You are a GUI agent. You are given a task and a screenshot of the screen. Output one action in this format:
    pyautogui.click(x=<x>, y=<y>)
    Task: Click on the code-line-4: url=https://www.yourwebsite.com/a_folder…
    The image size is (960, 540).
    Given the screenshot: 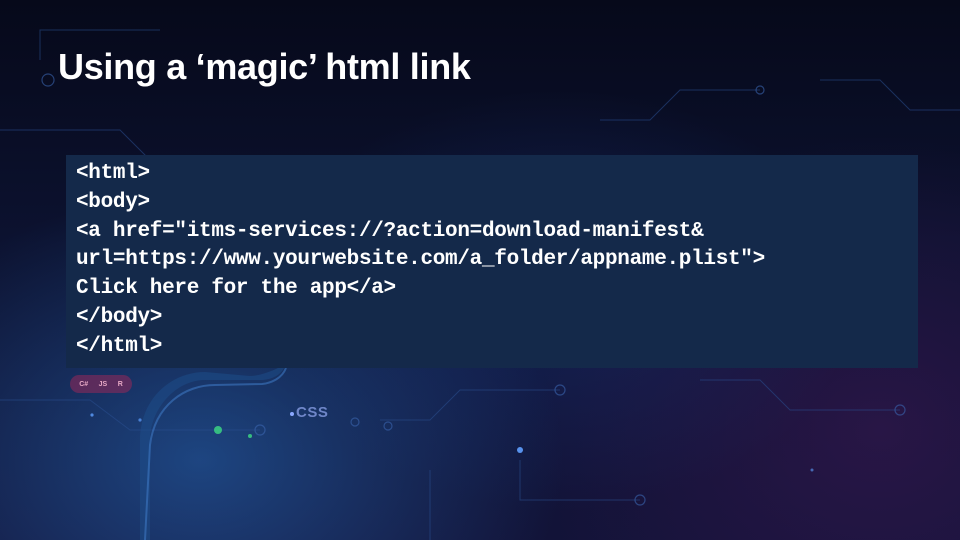 What is the action you would take?
    pyautogui.click(x=420, y=260)
    